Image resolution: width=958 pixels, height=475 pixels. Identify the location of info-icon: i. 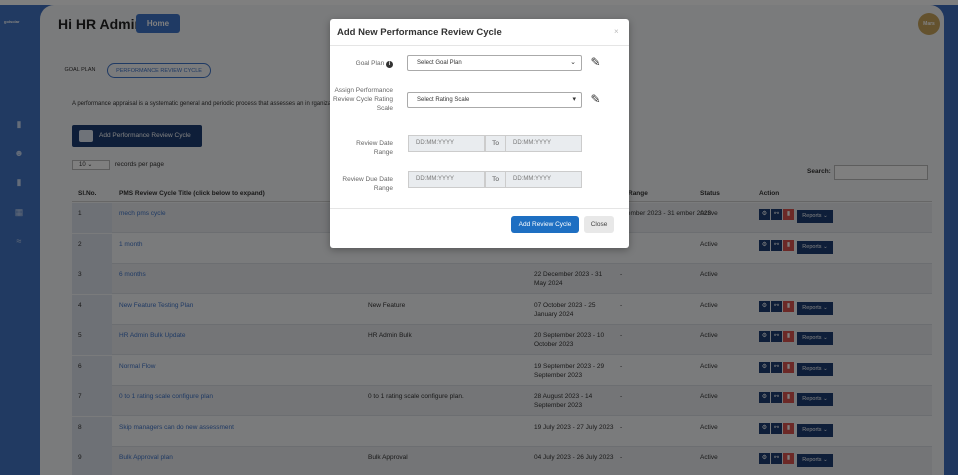
(389, 64).